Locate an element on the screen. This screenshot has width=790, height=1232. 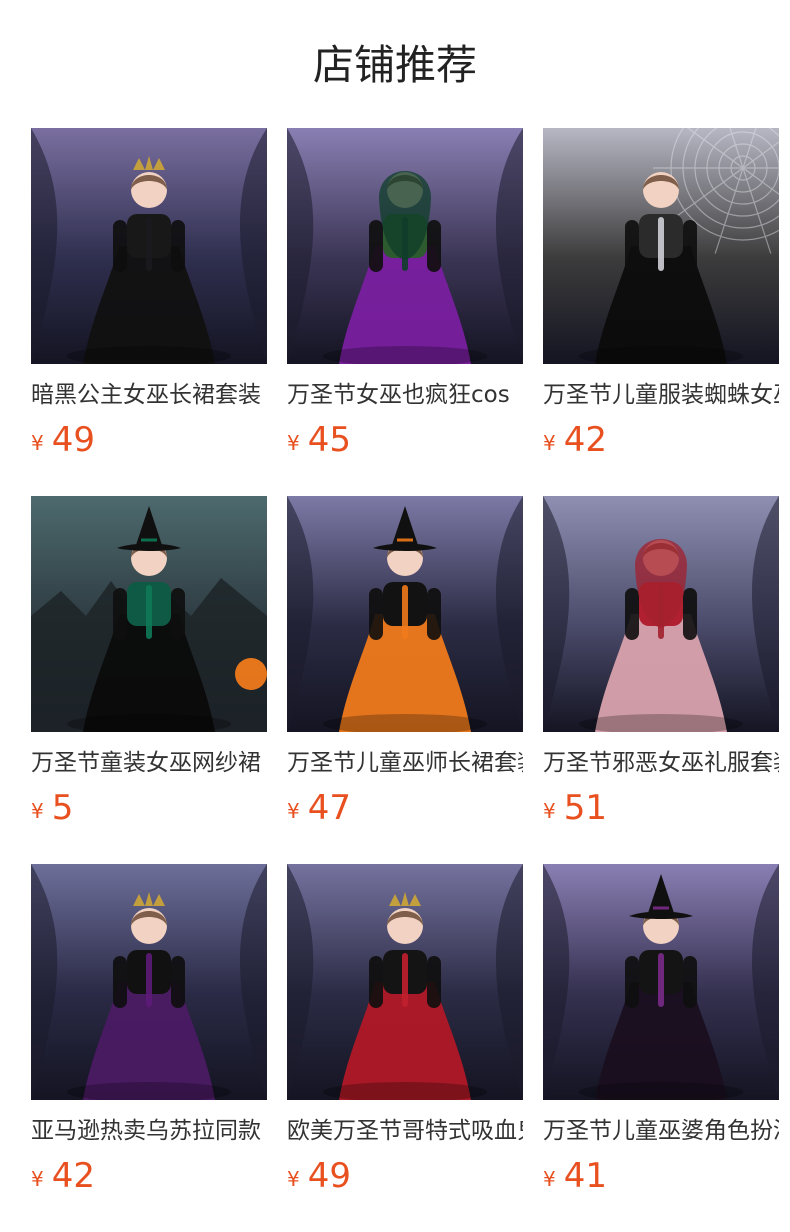
product-card: 万圣节邪恶女巫礼服套装 ¥51 is located at coordinates (661, 680).